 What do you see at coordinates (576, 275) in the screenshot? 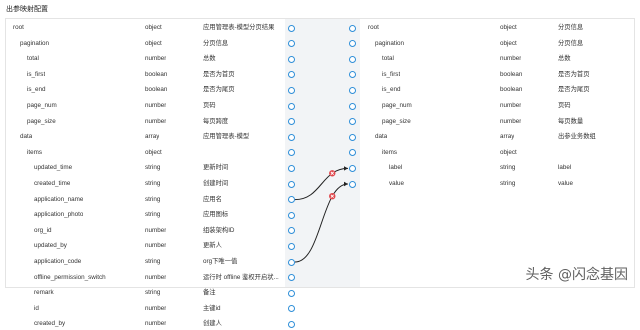
I see `watermark: 头条 @闪念基因` at bounding box center [576, 275].